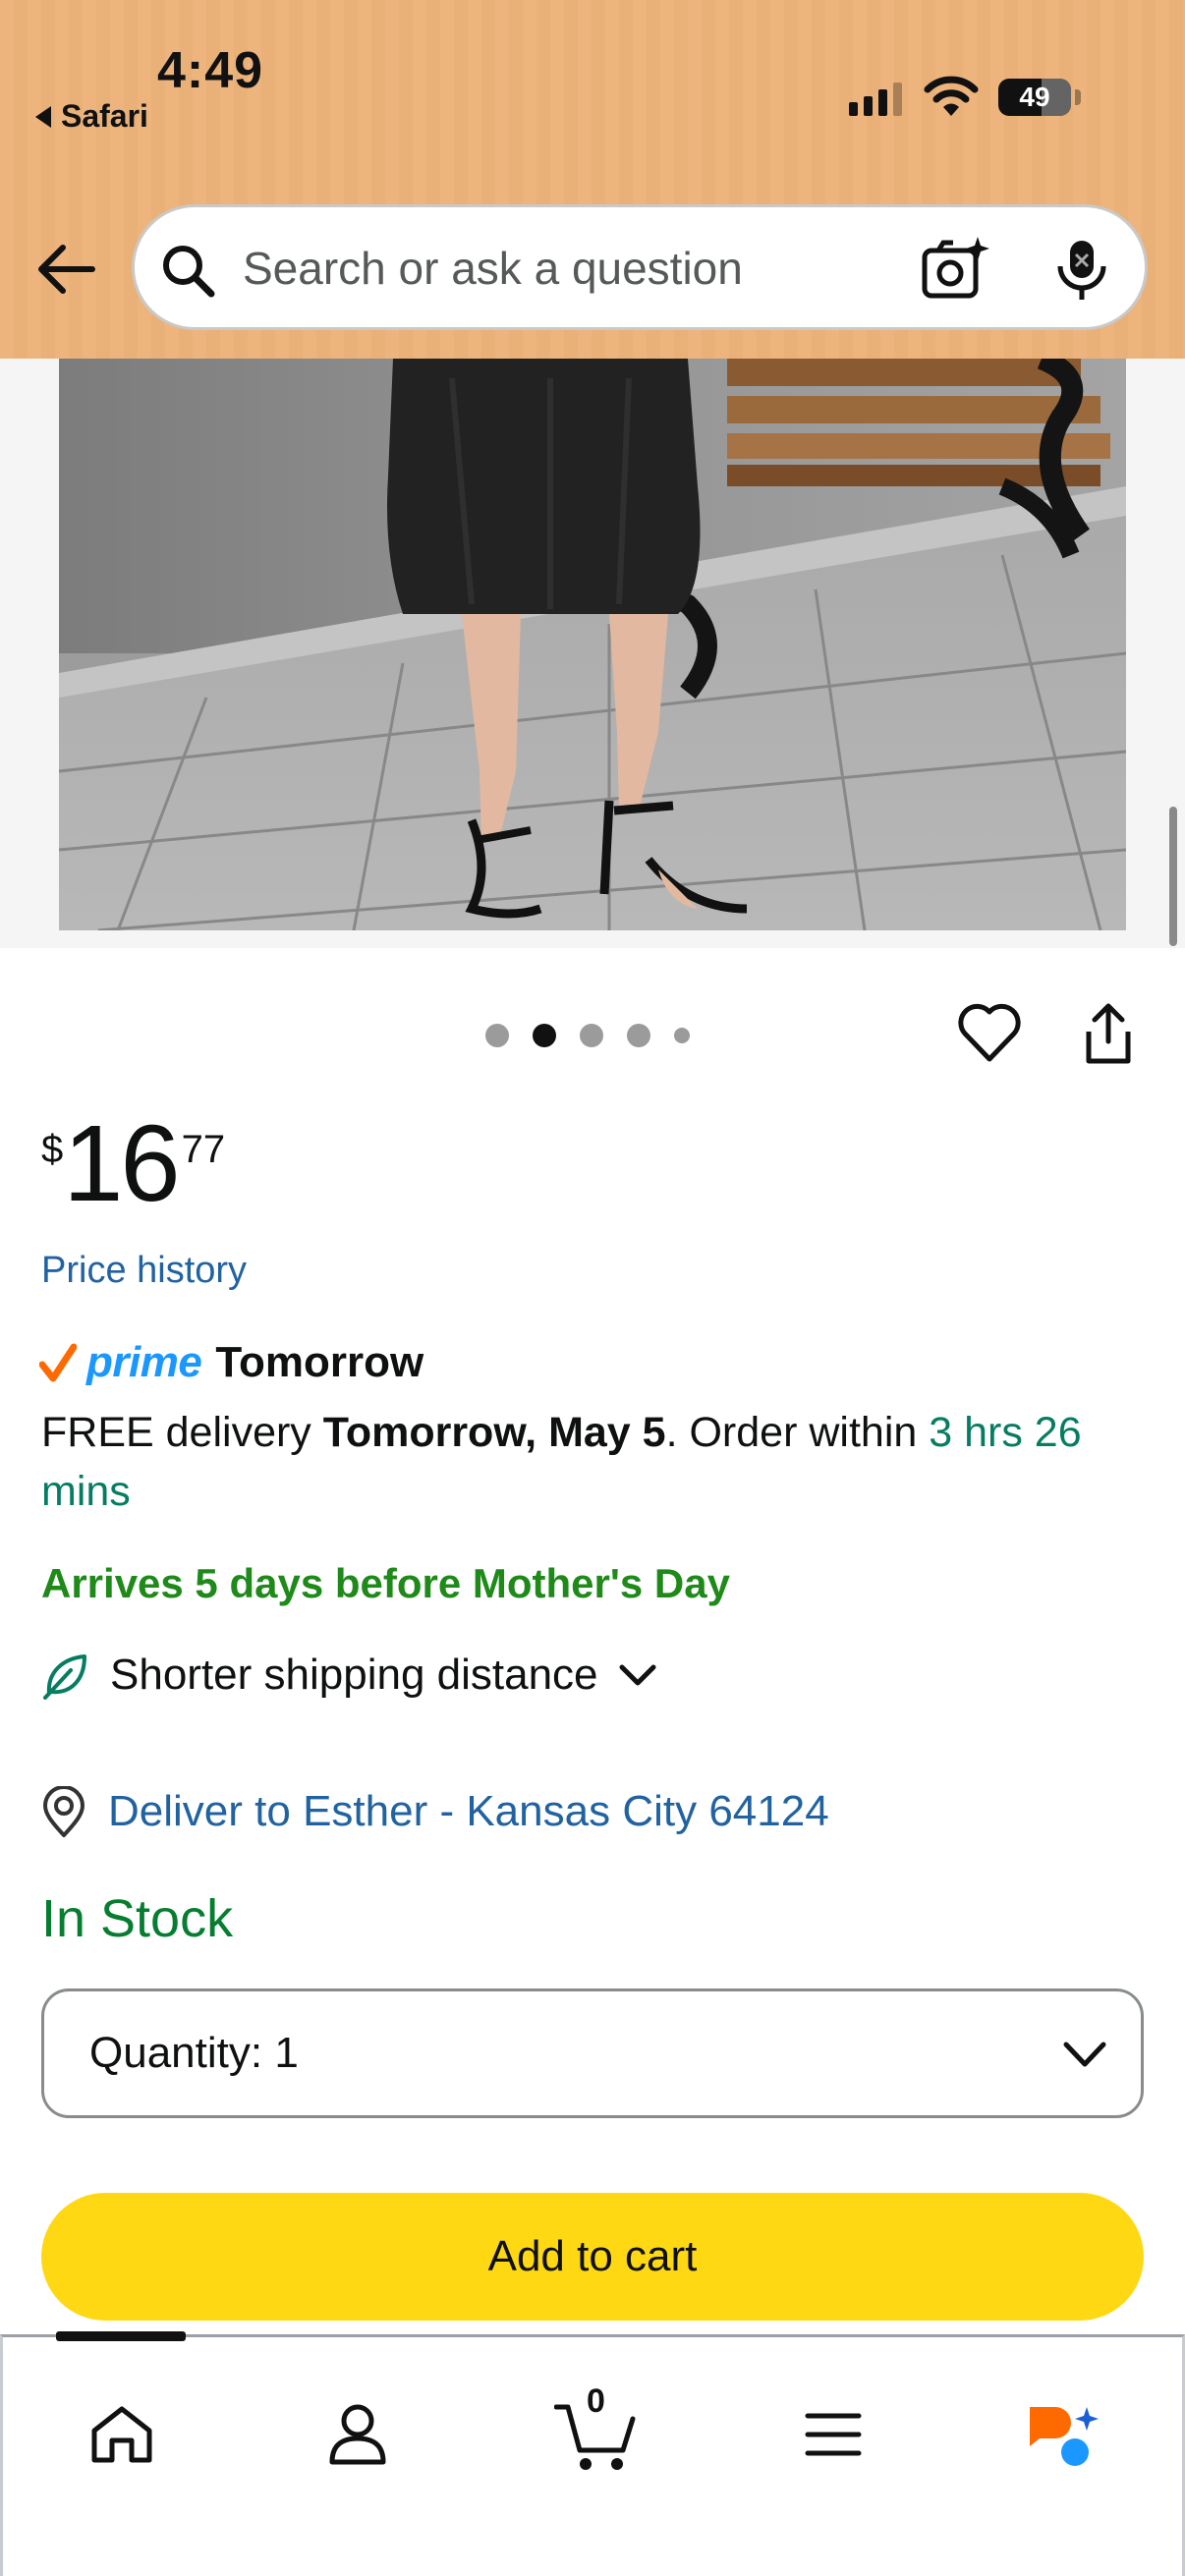 The width and height of the screenshot is (1185, 2576). I want to click on price-whole: 16, so click(122, 1163).